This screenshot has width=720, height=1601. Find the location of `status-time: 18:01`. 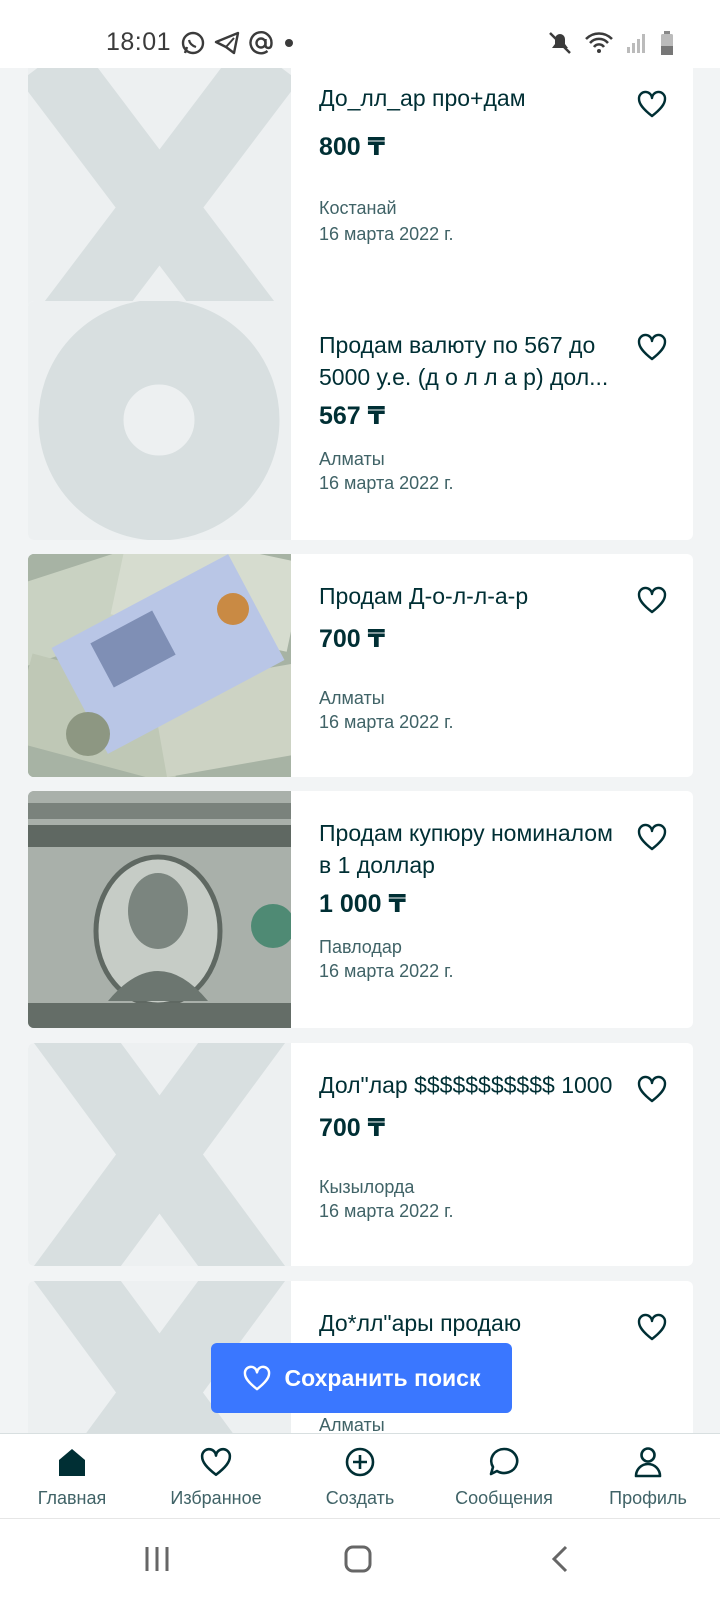

status-time: 18:01 is located at coordinates (139, 42).